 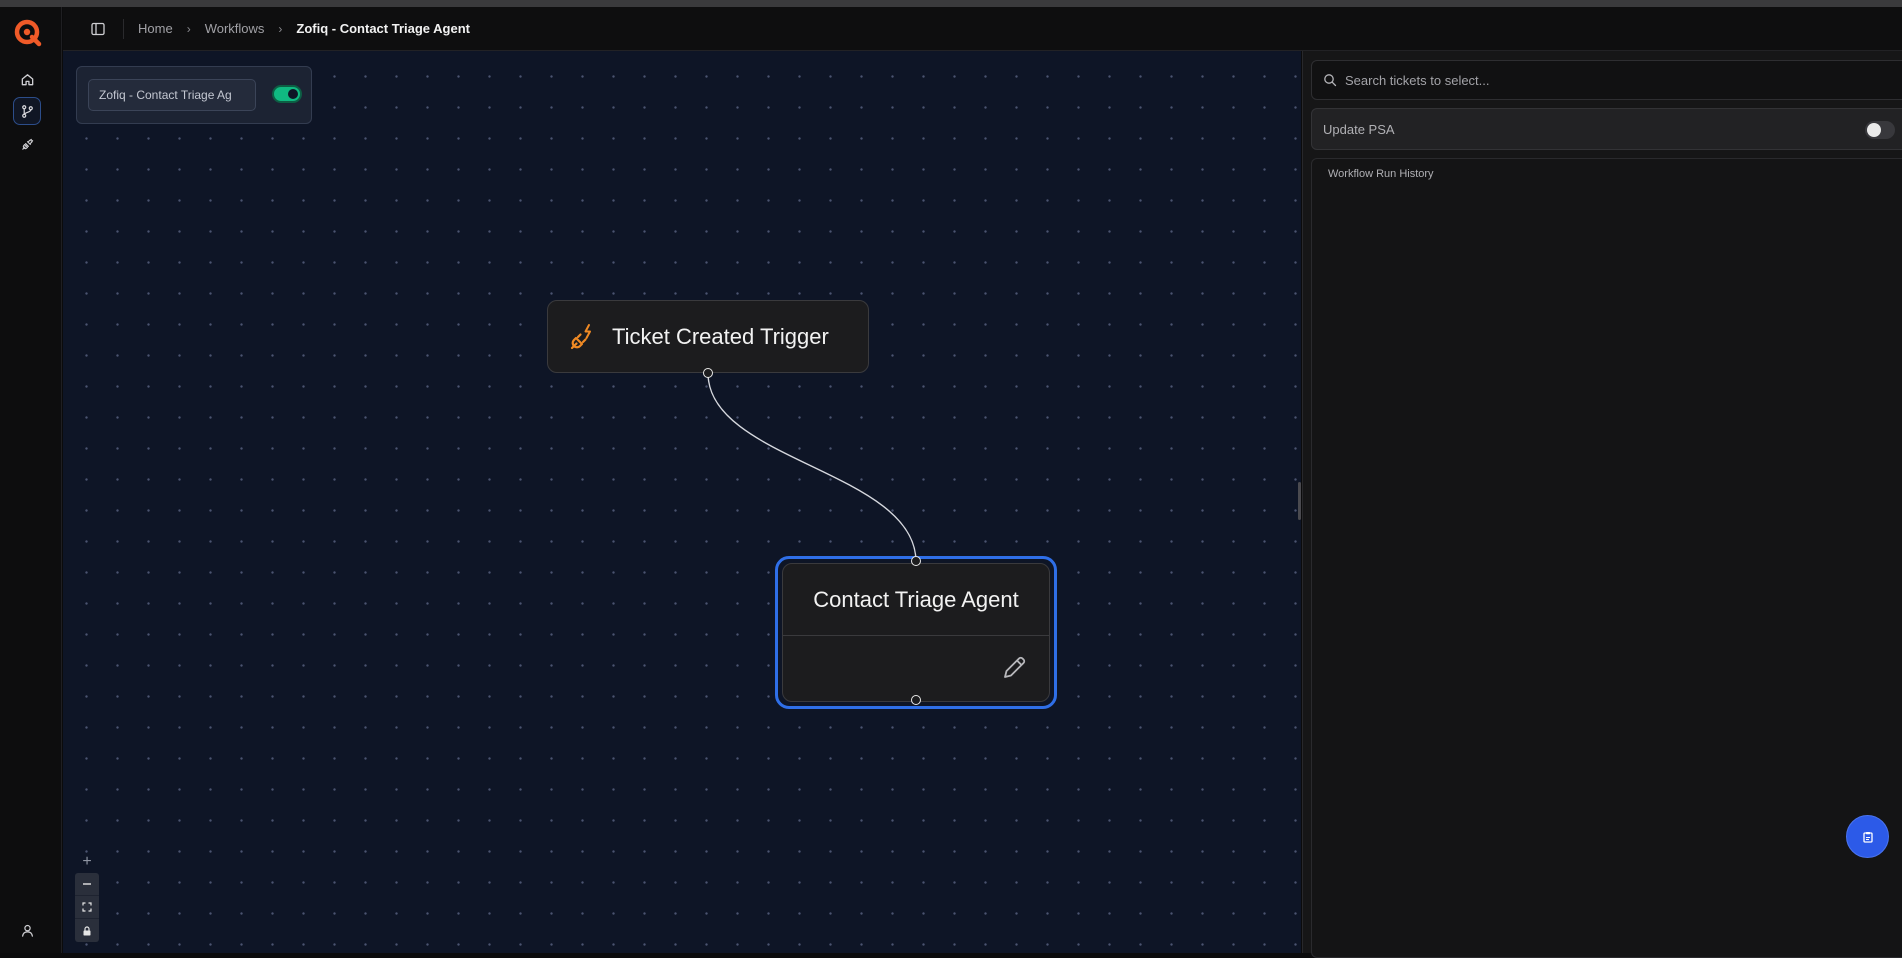 I want to click on pencil-icon, so click(x=1014, y=668).